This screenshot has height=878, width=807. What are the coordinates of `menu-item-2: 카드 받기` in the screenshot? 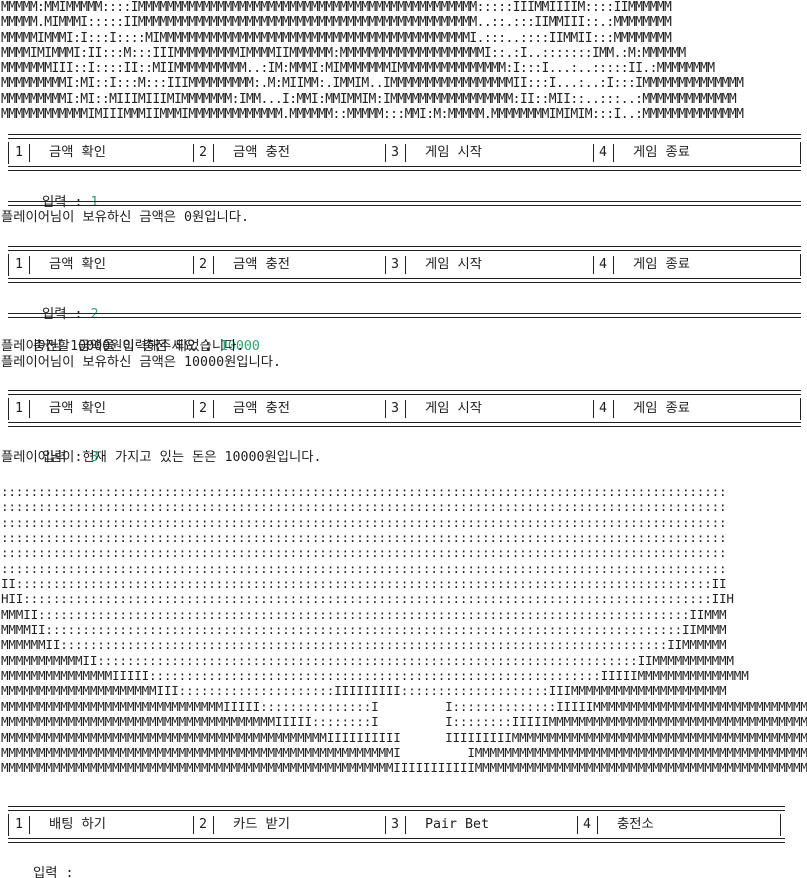 It's located at (261, 825).